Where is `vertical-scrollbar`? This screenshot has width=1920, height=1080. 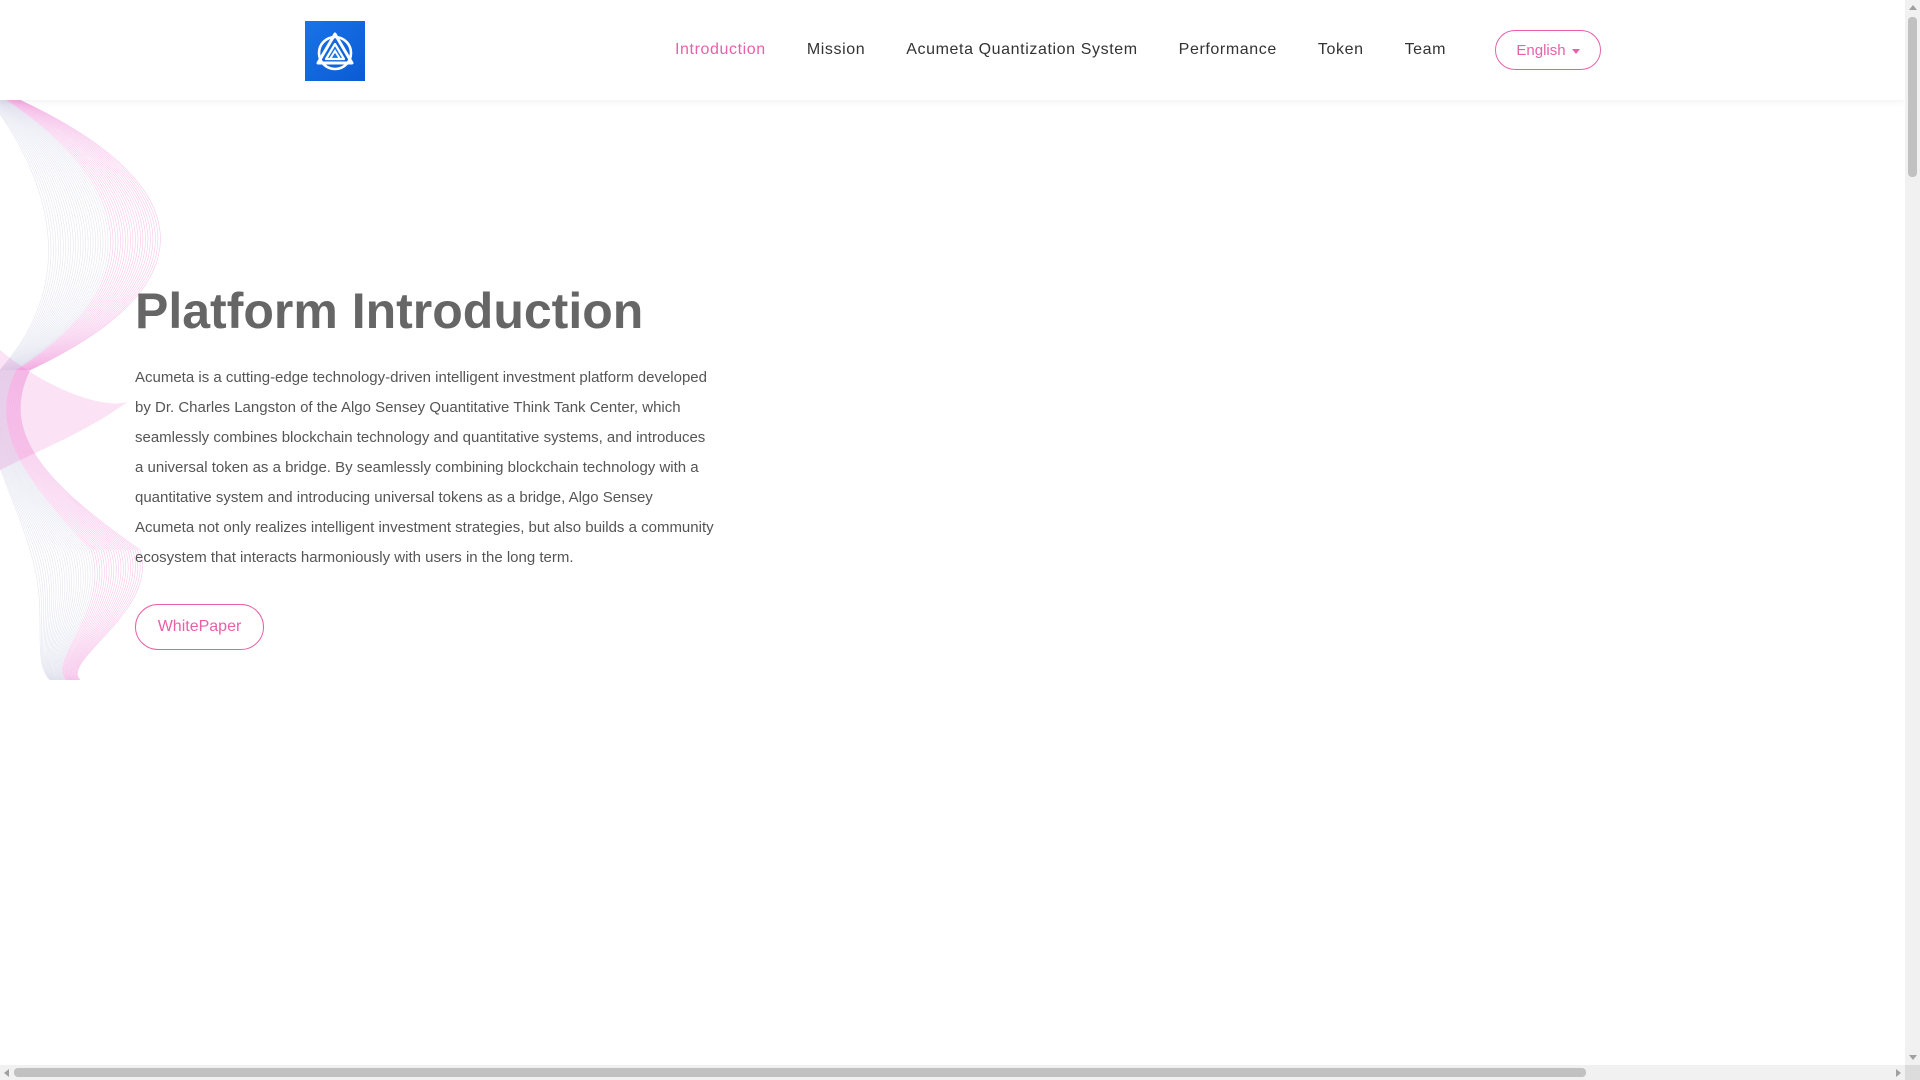 vertical-scrollbar is located at coordinates (1912, 532).